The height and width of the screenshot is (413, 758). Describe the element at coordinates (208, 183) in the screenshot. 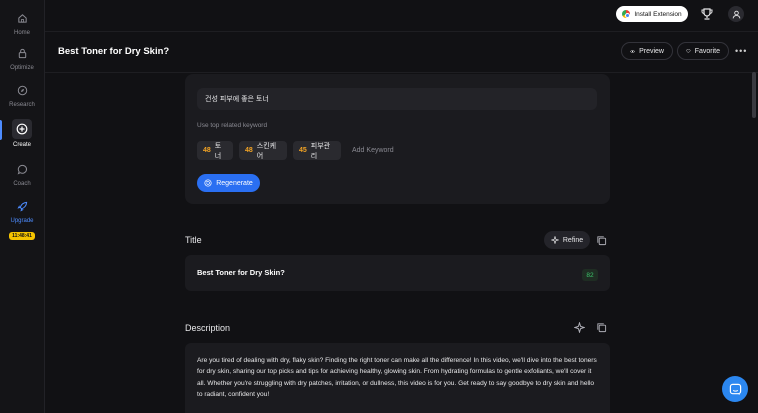

I see `refresh-icon` at that location.